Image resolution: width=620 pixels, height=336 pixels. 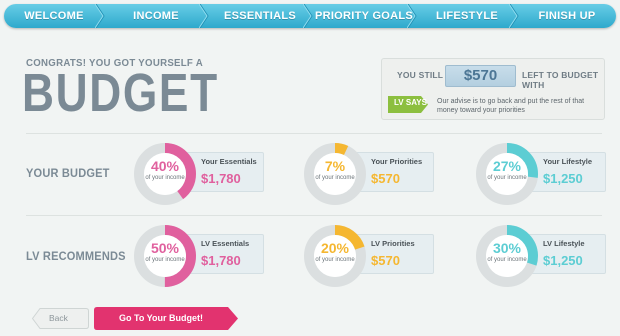 I want to click on card-category: Your Priorities, so click(x=397, y=161).